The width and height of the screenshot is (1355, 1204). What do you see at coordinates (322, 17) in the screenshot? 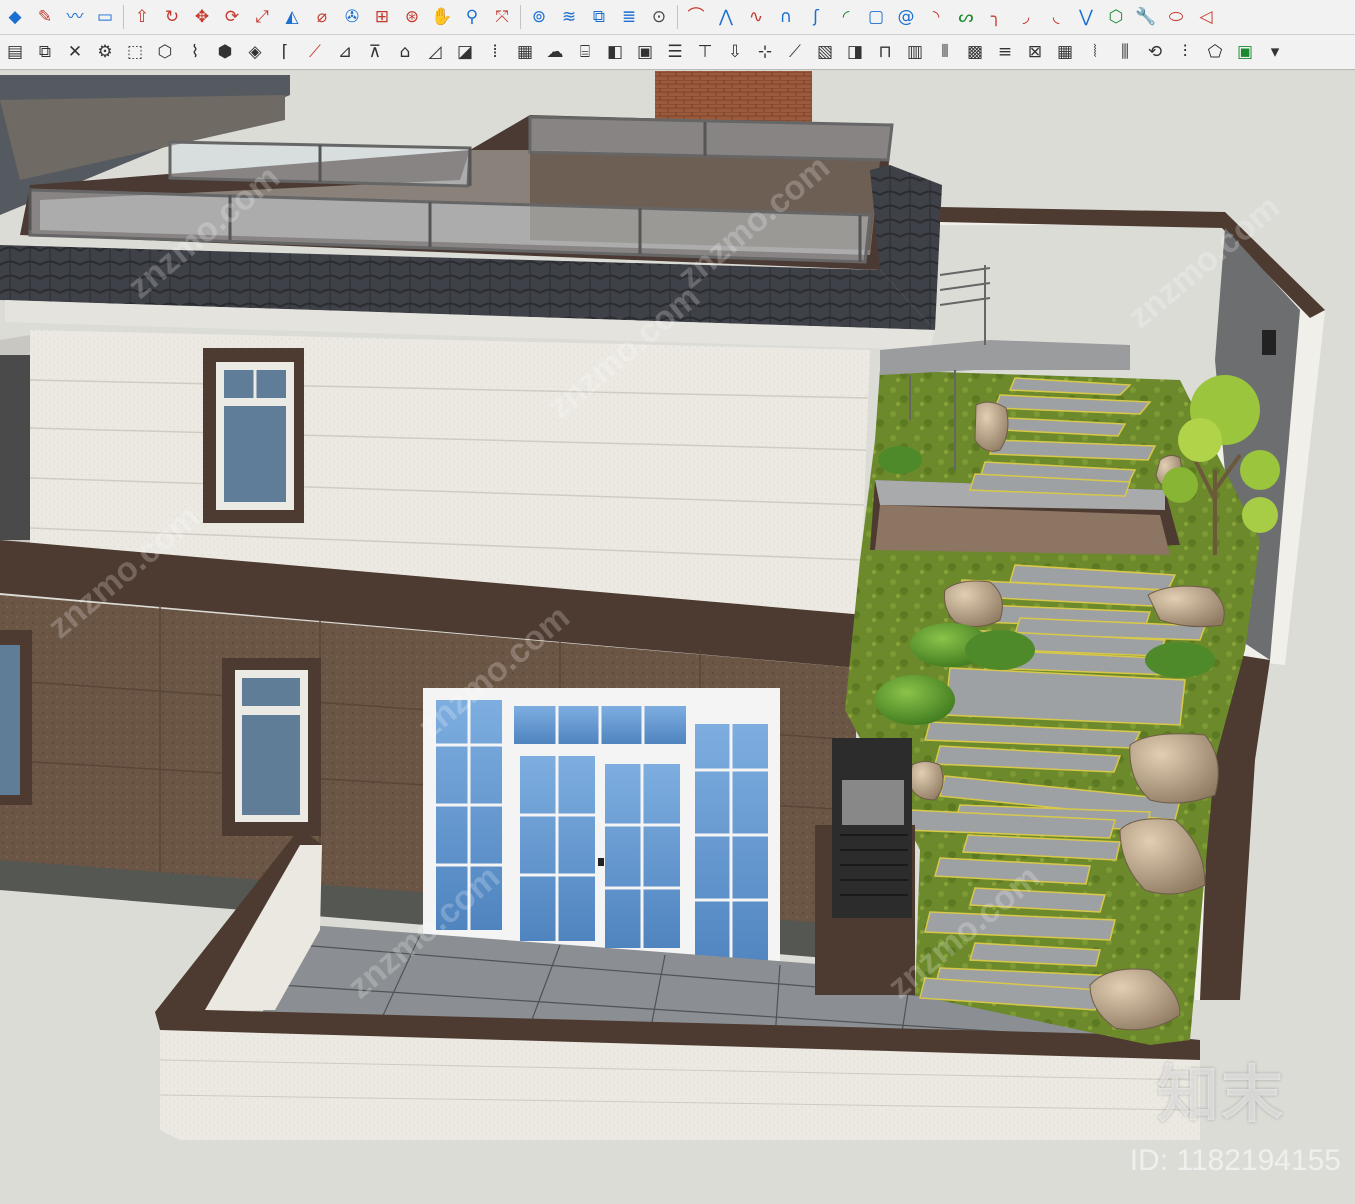
I see `tape-measure-icon: ⌀` at bounding box center [322, 17].